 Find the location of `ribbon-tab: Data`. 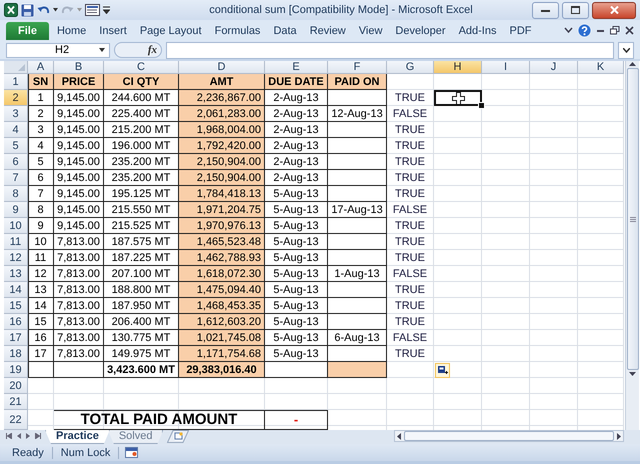

ribbon-tab: Data is located at coordinates (285, 31).